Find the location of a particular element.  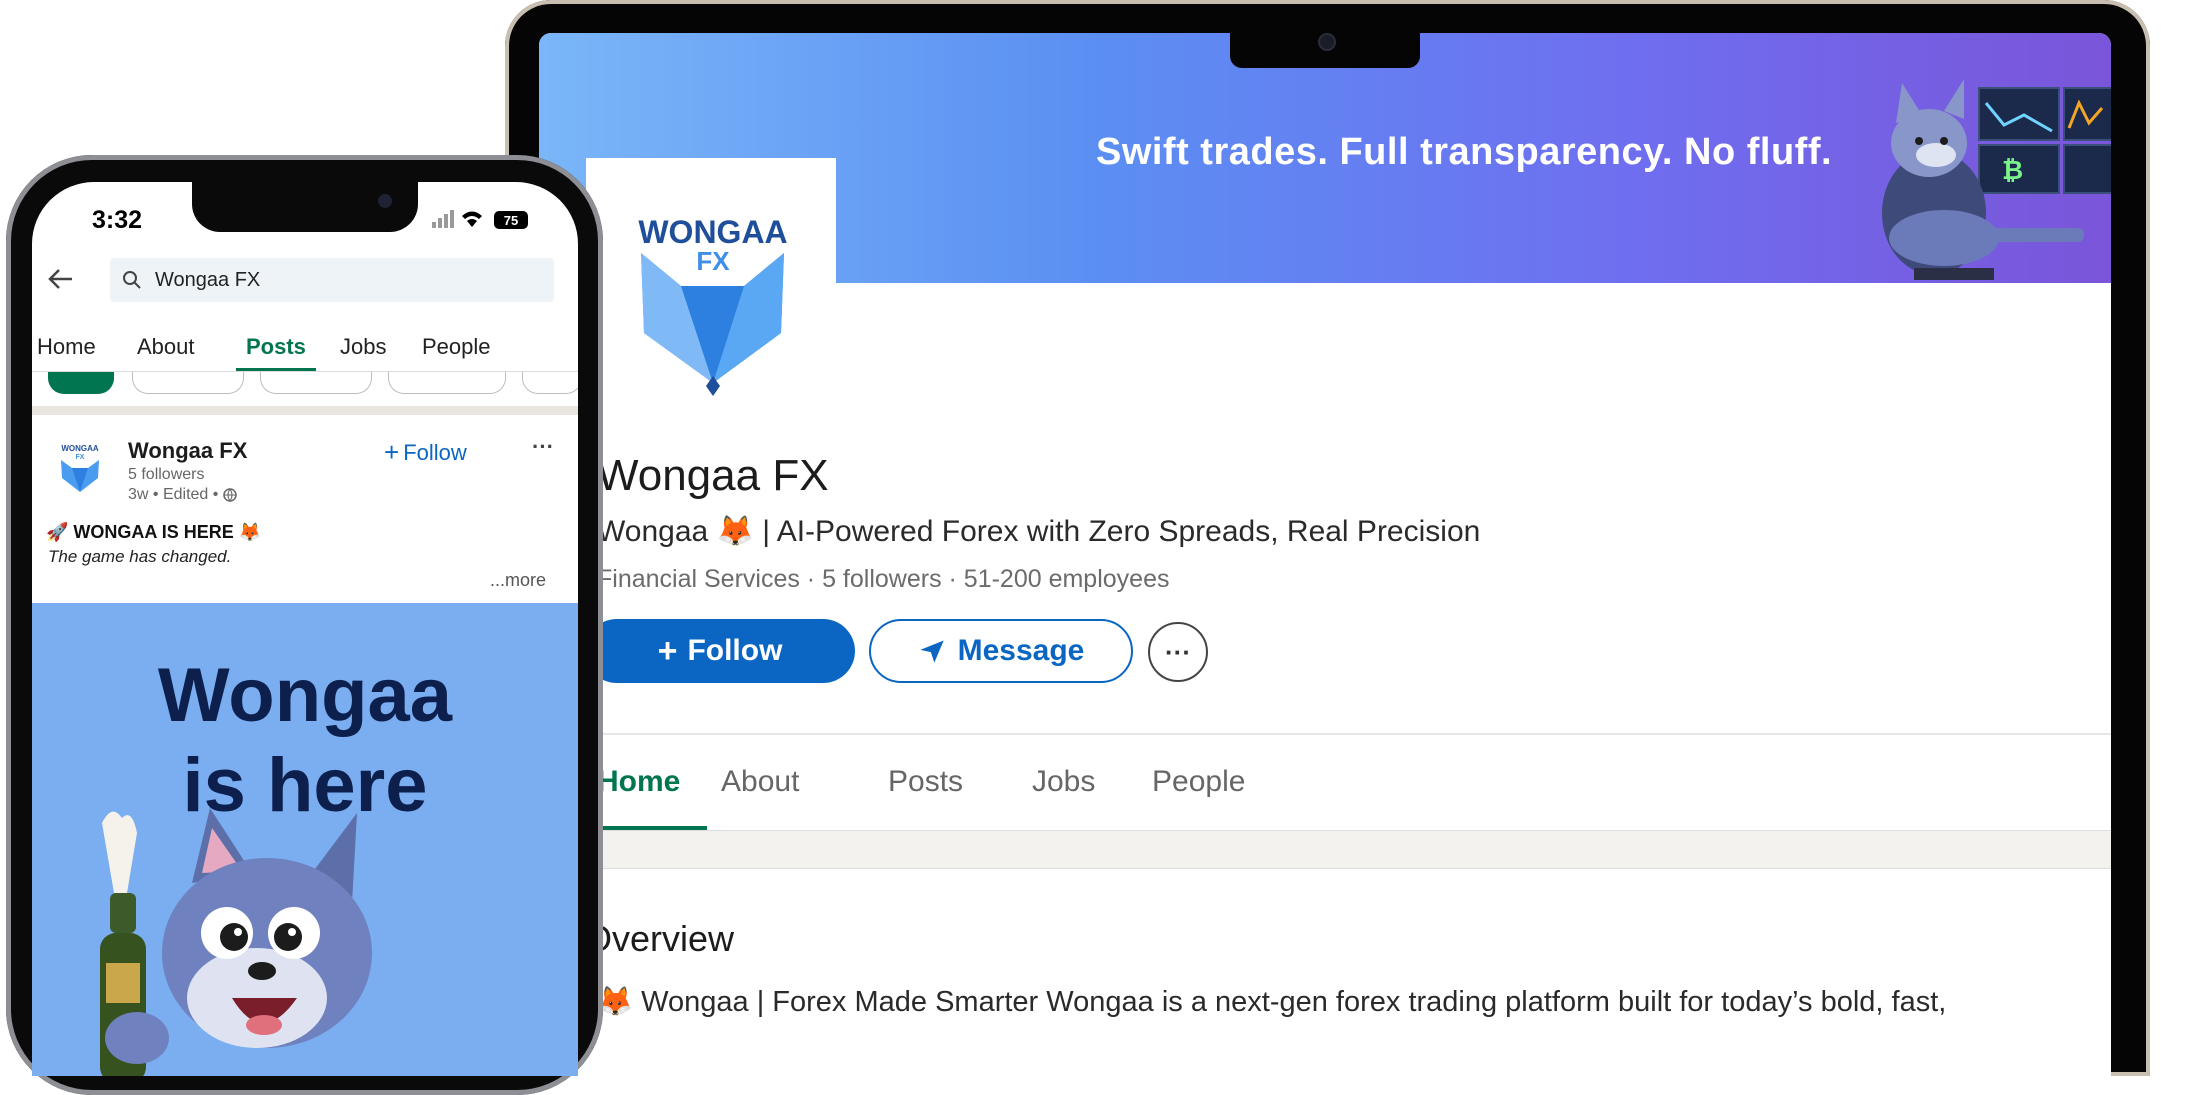

post-time: 3w • Edited • is located at coordinates (173, 494).